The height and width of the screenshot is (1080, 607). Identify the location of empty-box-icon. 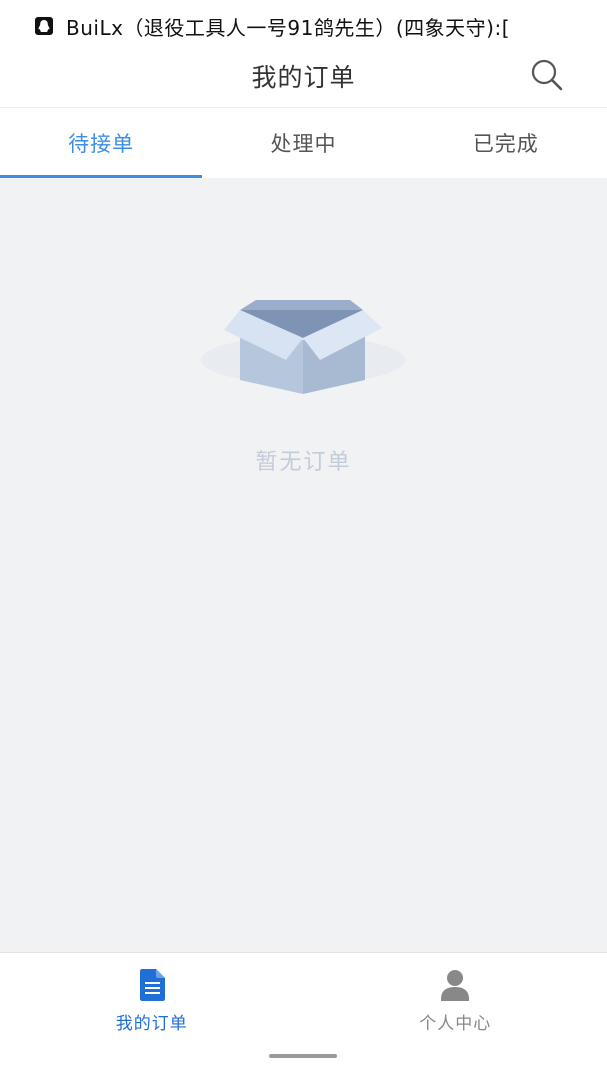
(303, 347).